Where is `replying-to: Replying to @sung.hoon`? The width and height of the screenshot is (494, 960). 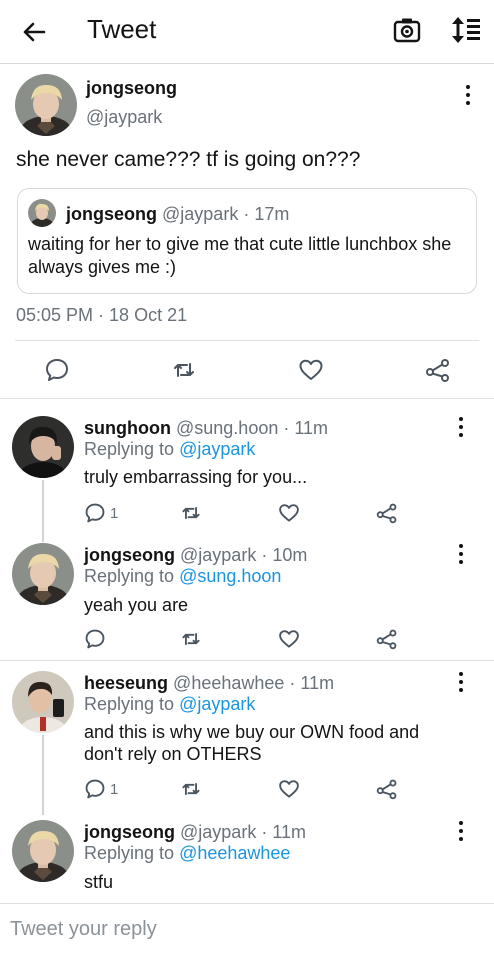 replying-to: Replying to @sung.hoon is located at coordinates (182, 576).